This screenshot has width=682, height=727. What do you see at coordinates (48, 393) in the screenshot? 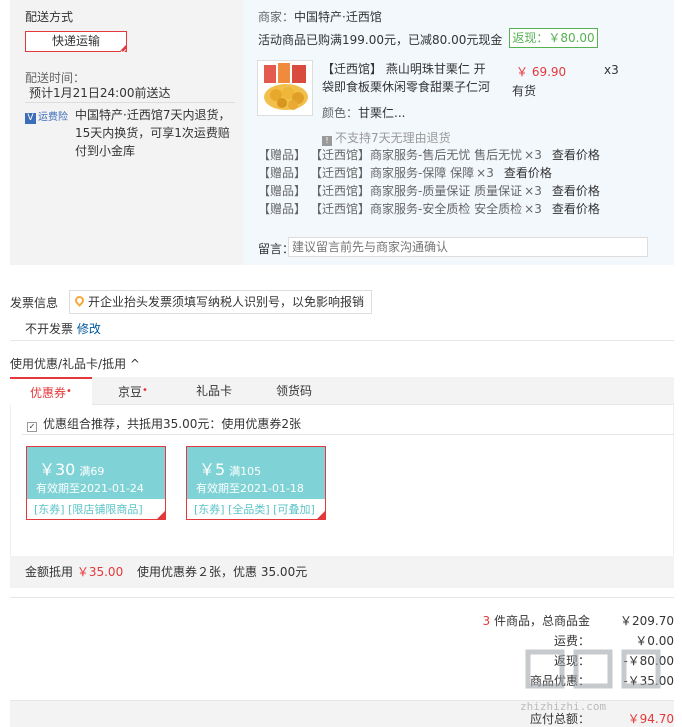
I see `tab-label: 优惠券` at bounding box center [48, 393].